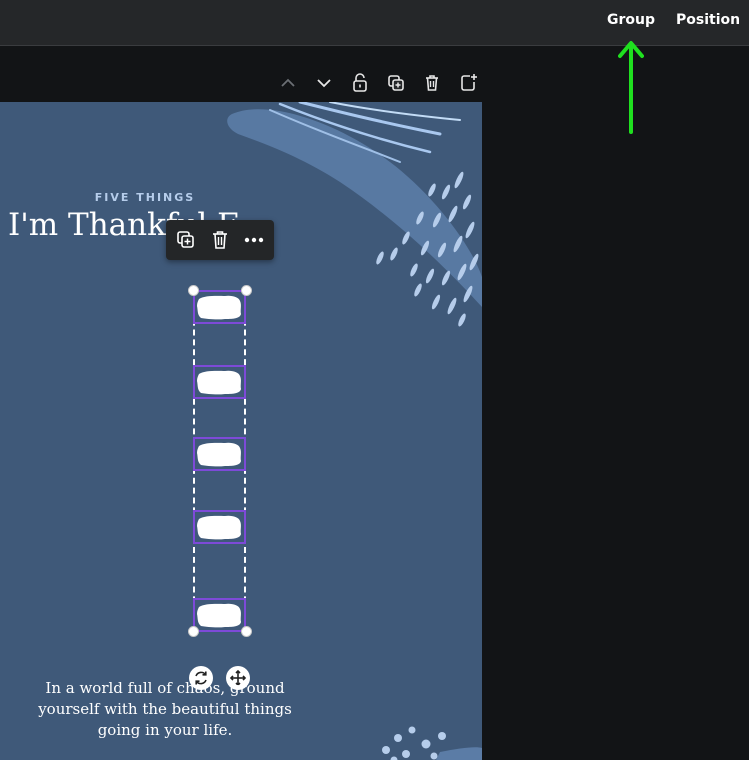 Image resolution: width=749 pixels, height=760 pixels. Describe the element at coordinates (193, 290) in the screenshot. I see `resize-handle-top-left` at that location.